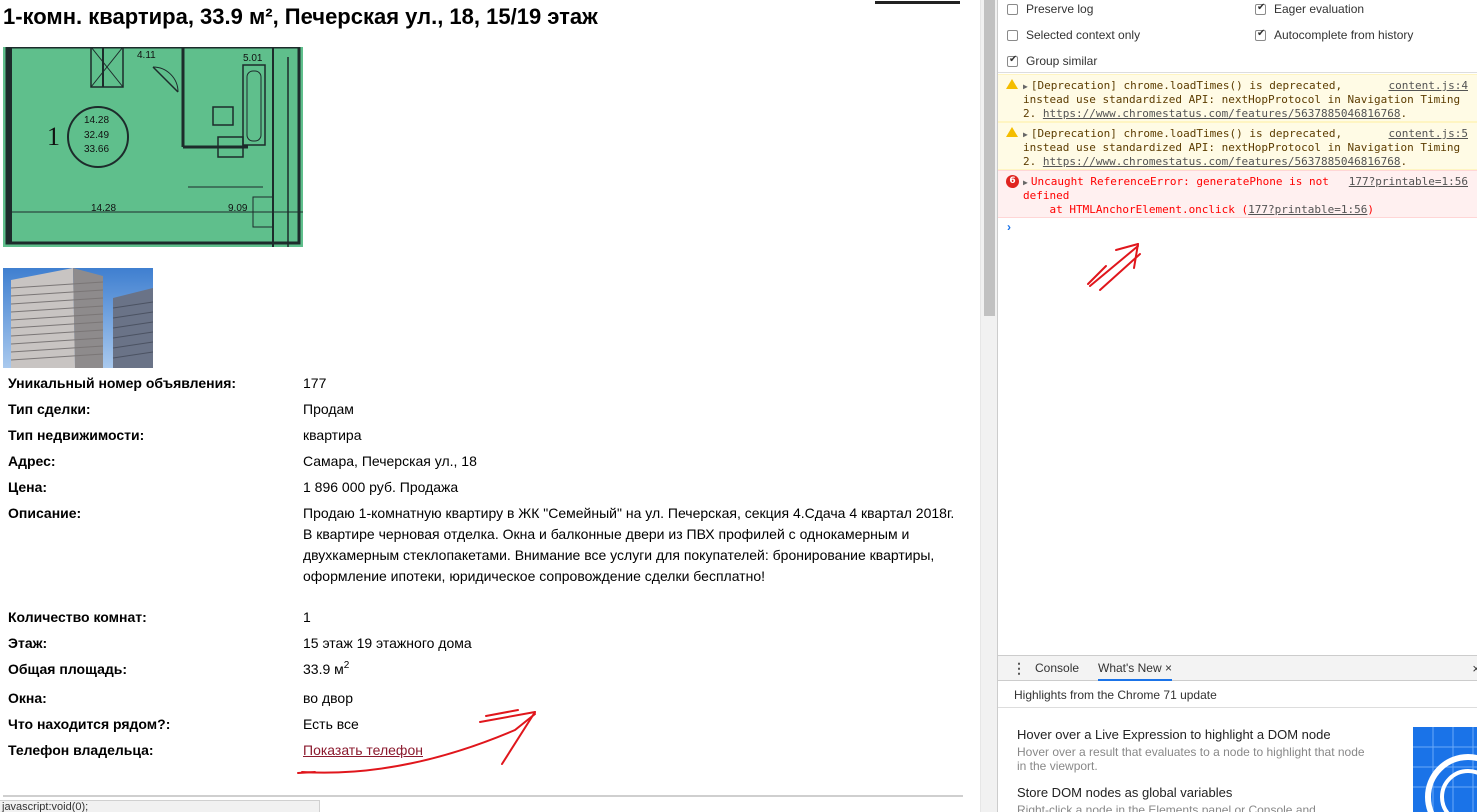 This screenshot has width=1477, height=812. Describe the element at coordinates (1060, 9) in the screenshot. I see `checkbox-label: Preserve log` at that location.